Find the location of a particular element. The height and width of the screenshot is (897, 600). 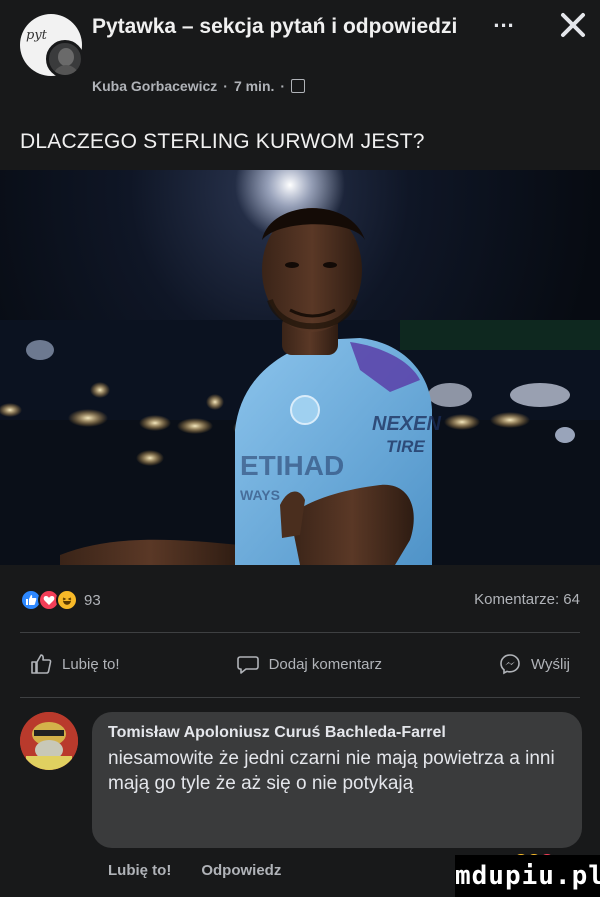

post-meta: Kuba Gorbacewicz · 7 min. · is located at coordinates (199, 86).